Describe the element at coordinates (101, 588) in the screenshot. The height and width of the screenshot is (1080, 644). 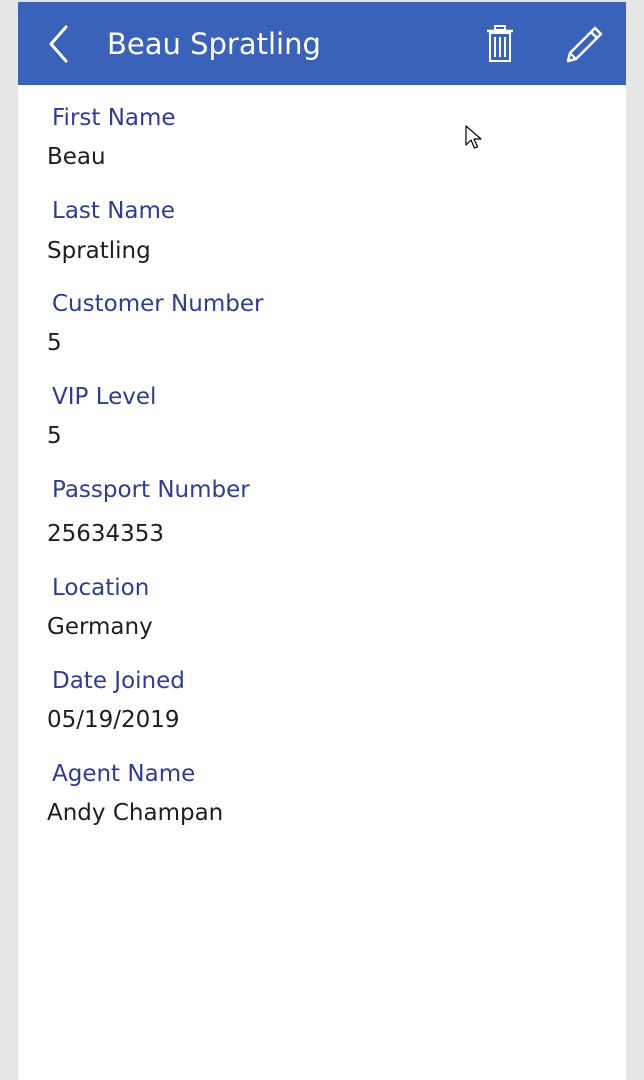
I see `location-label: Location` at that location.